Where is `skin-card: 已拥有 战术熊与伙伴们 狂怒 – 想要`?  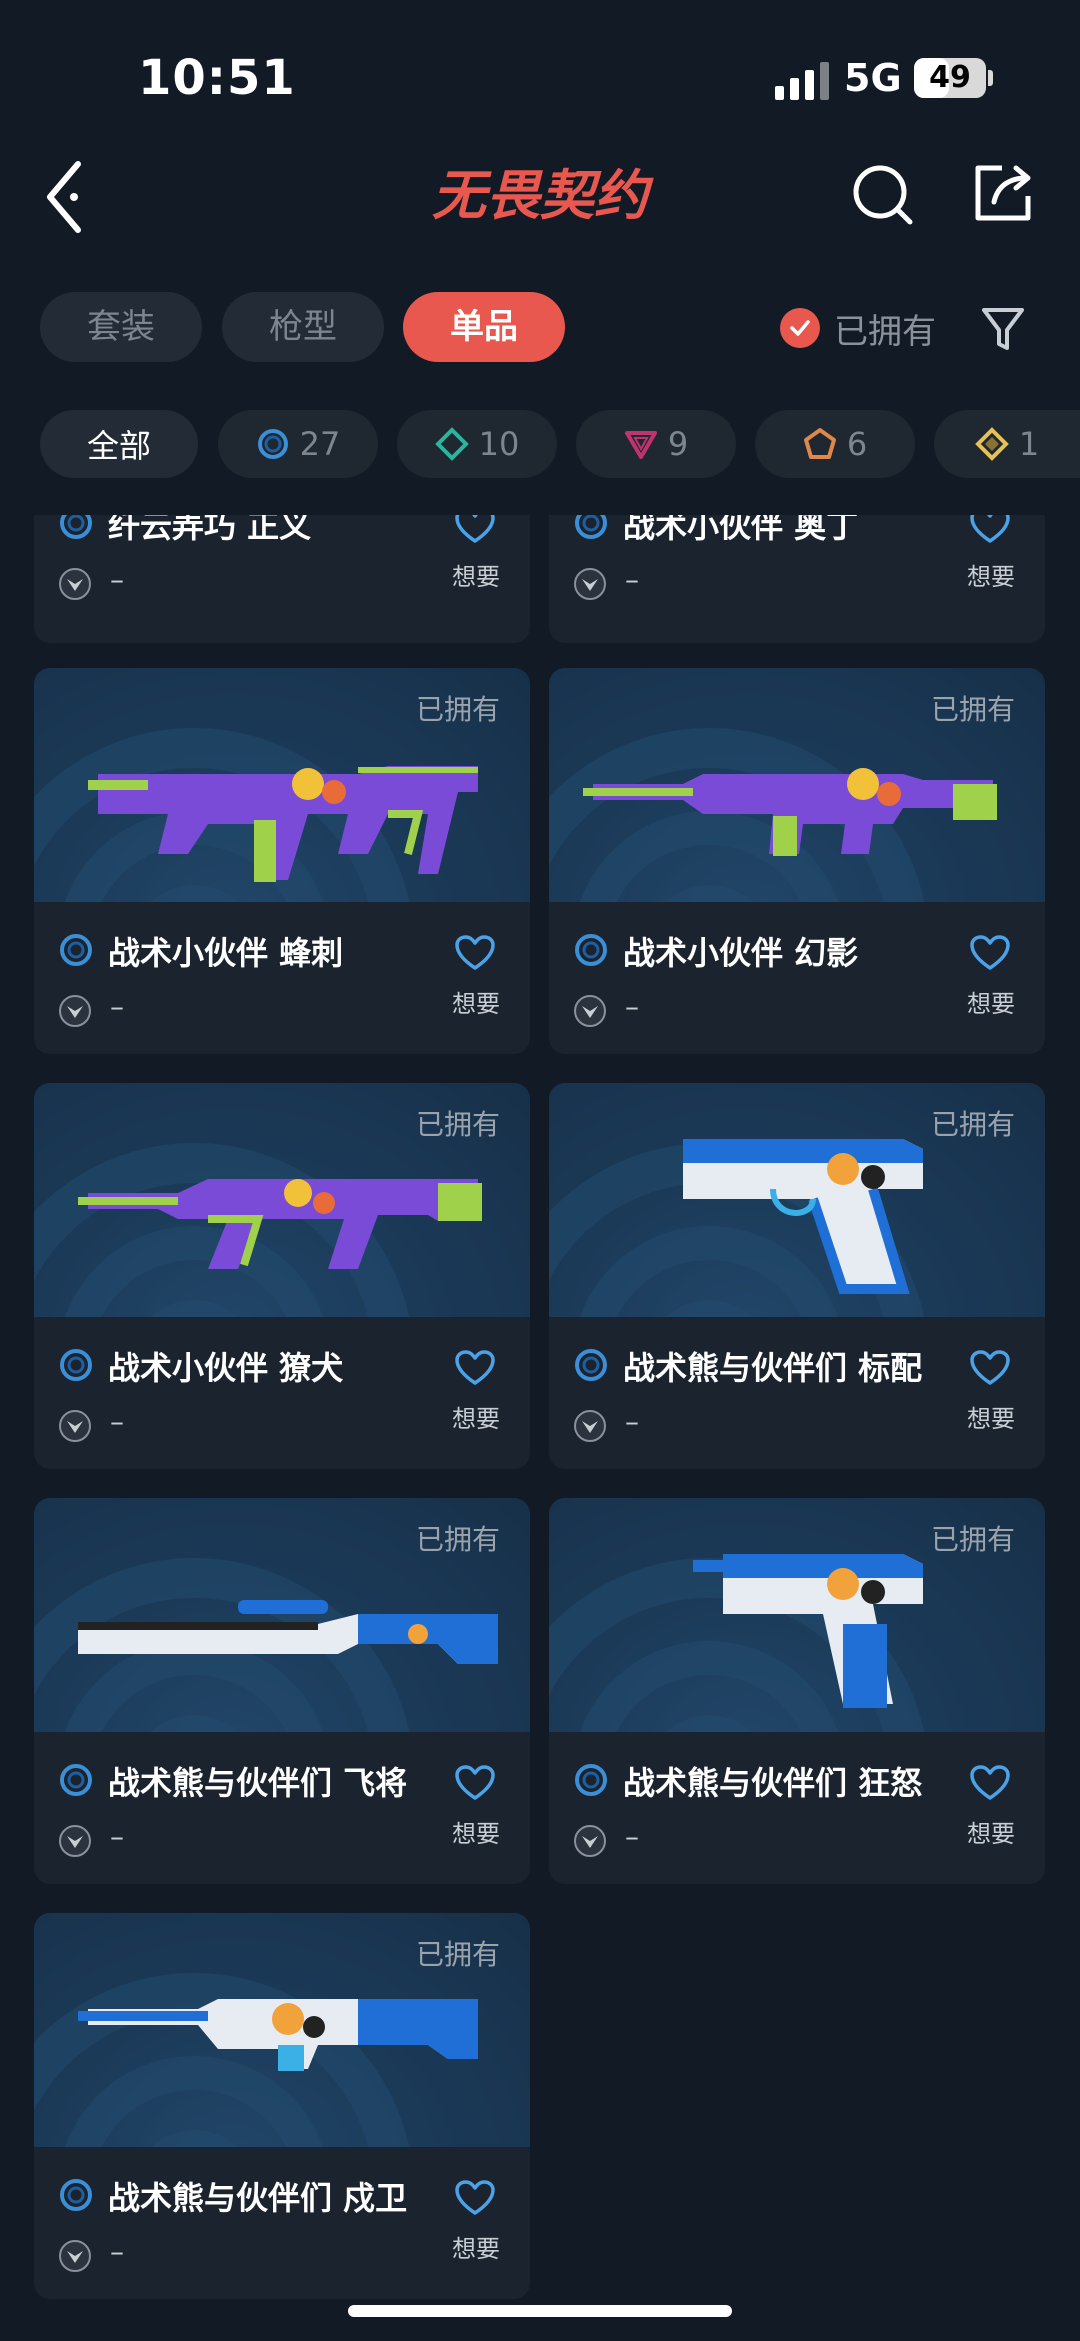
skin-card: 已拥有 战术熊与伙伴们 狂怒 – 想要 is located at coordinates (797, 1691).